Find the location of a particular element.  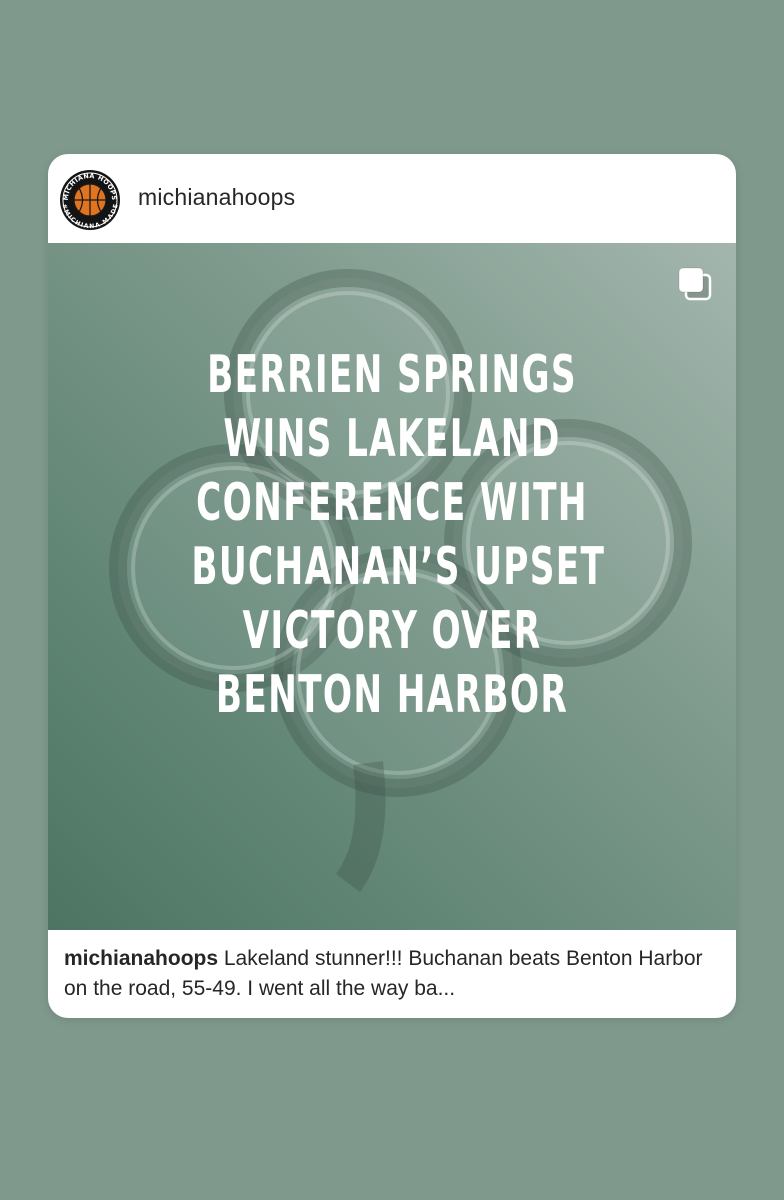

post-username: michianahoops is located at coordinates (216, 197).